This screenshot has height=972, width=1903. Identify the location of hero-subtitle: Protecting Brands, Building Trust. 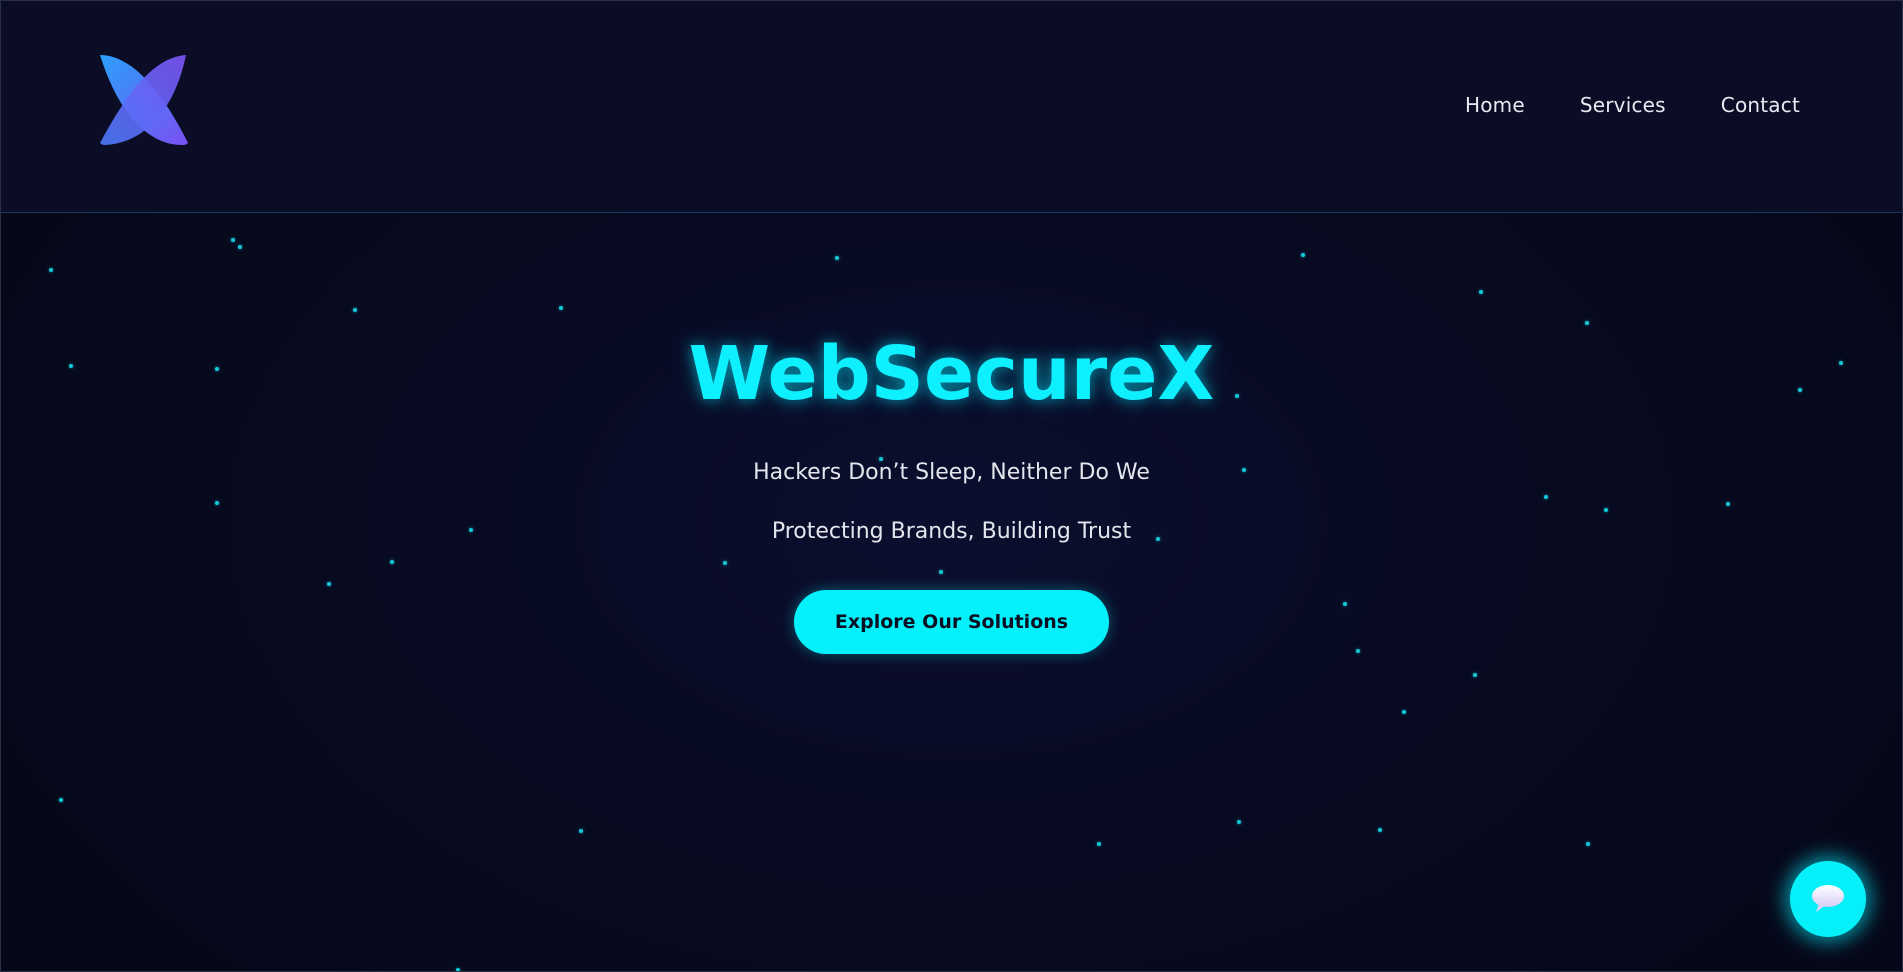
(951, 531).